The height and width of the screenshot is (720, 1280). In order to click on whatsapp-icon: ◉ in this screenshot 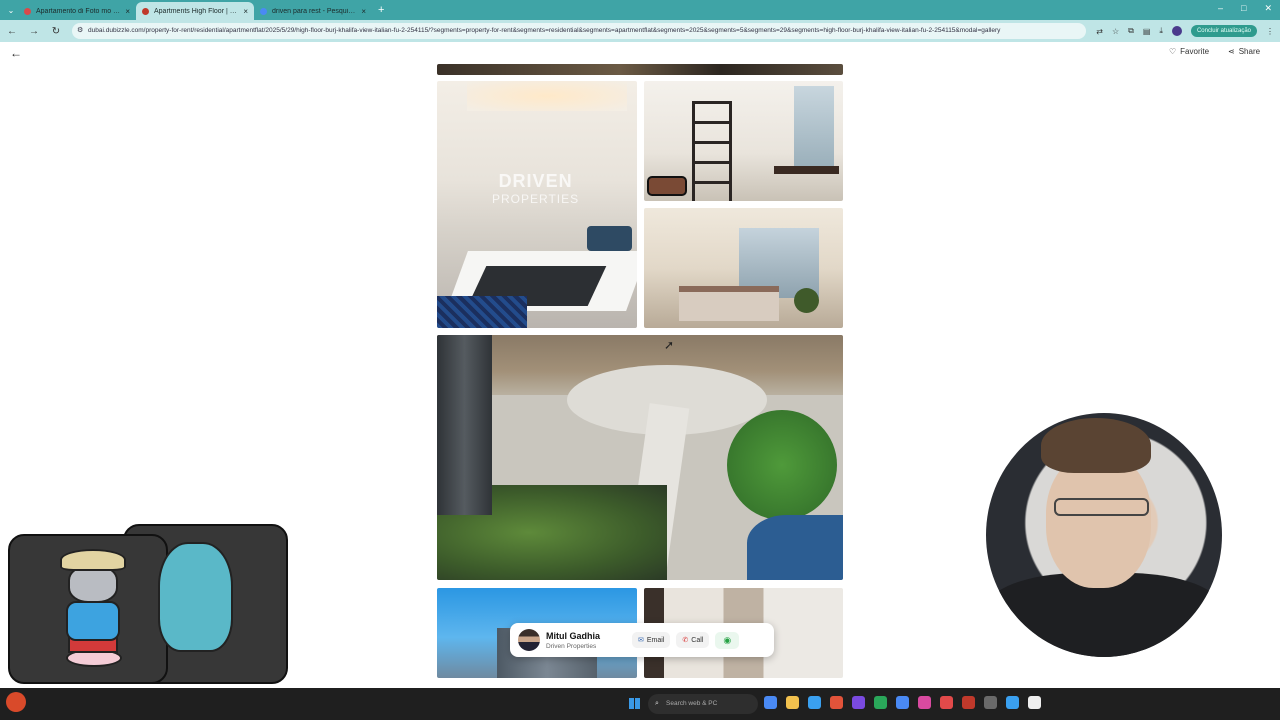, I will do `click(727, 639)`.